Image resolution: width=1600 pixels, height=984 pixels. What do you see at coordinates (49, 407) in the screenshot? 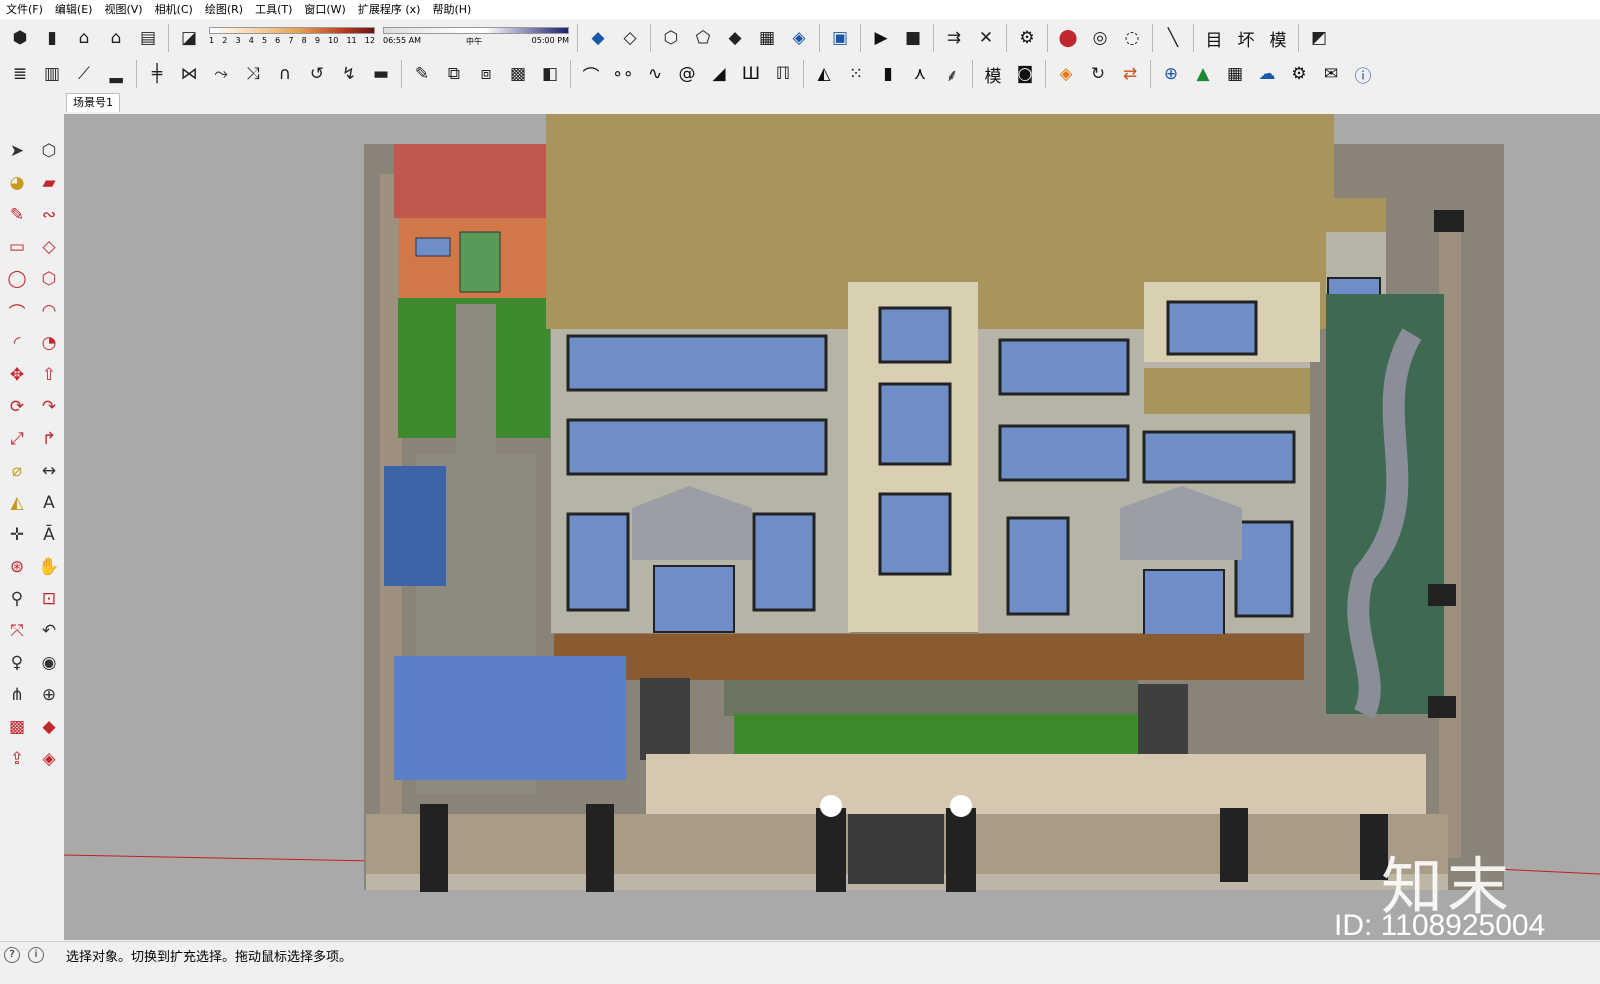
I see `follow-me-icon: ↷` at bounding box center [49, 407].